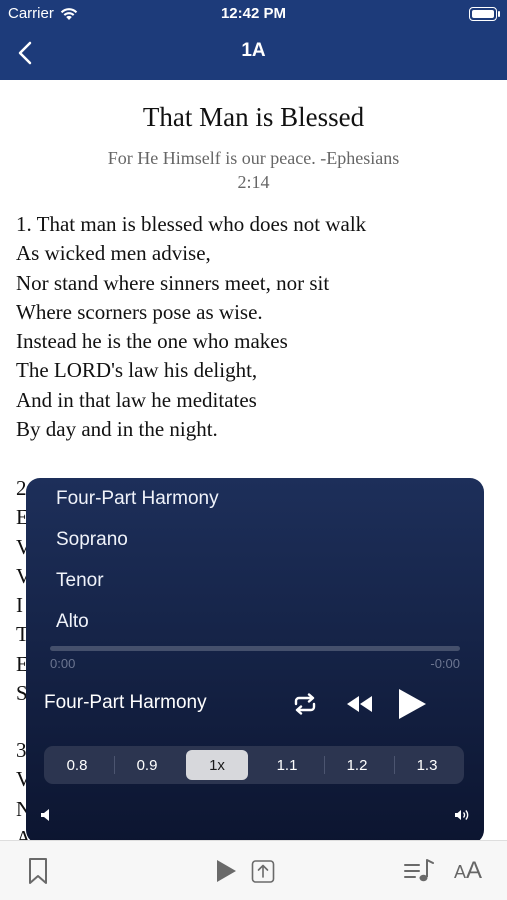 This screenshot has width=507, height=900. Describe the element at coordinates (287, 765) in the screenshot. I see `speed-option-1-1: 1.1` at that location.